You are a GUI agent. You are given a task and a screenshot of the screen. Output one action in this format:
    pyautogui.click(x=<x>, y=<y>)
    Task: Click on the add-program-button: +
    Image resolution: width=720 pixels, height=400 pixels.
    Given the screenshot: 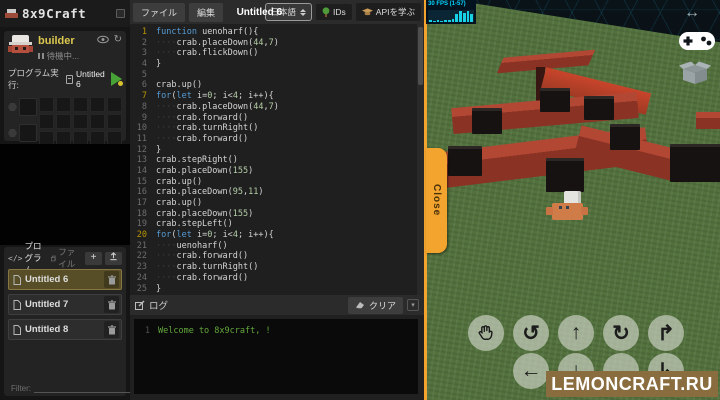 What is the action you would take?
    pyautogui.click(x=93, y=258)
    